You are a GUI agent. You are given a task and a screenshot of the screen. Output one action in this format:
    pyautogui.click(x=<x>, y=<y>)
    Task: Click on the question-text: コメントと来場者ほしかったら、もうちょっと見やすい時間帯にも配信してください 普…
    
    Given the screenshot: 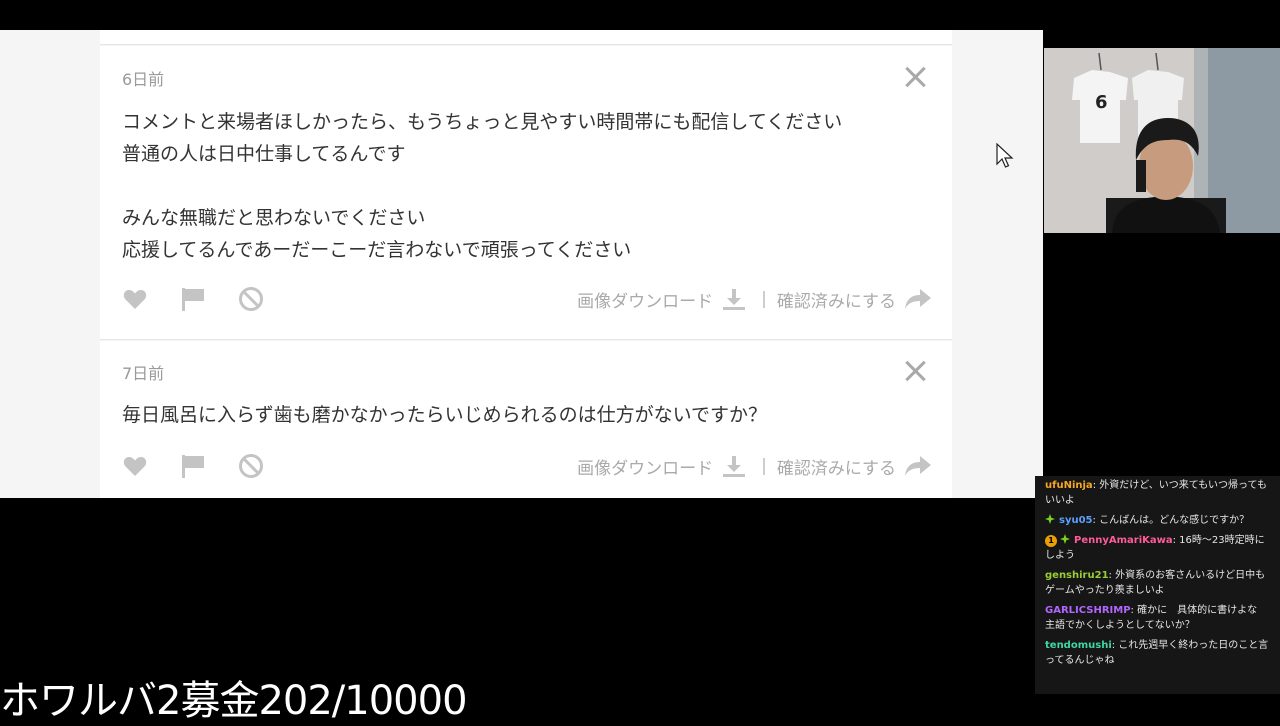 What is the action you would take?
    pyautogui.click(x=482, y=186)
    